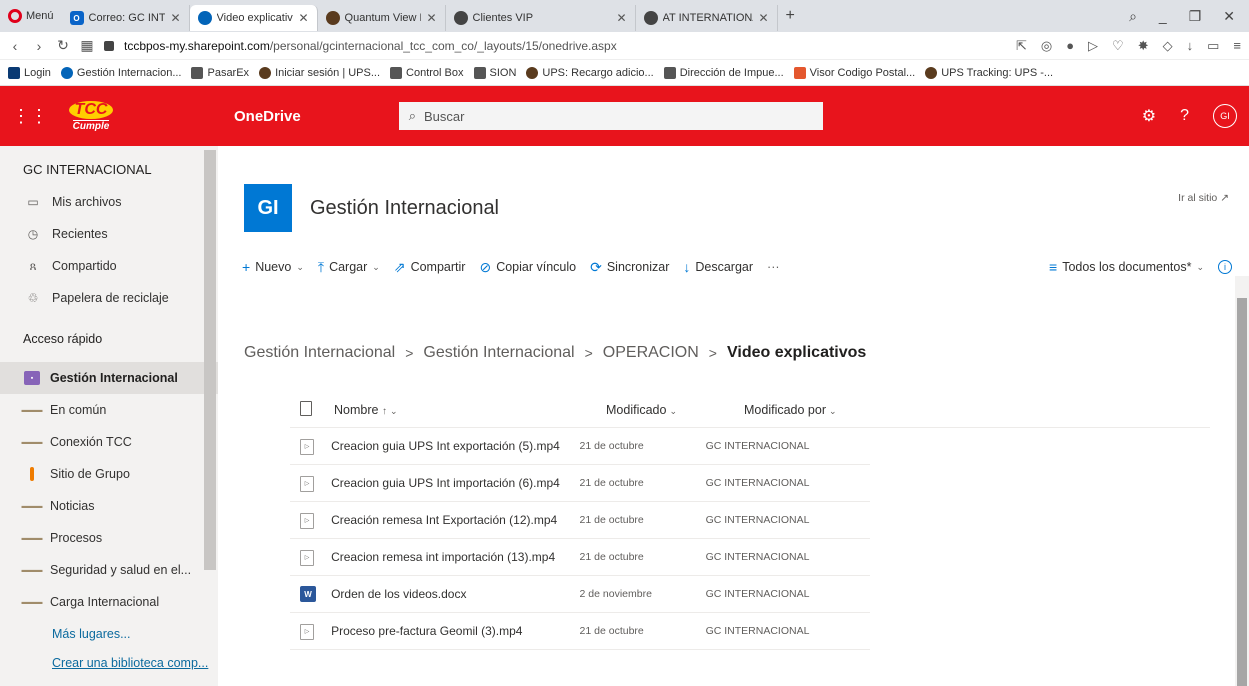 Image resolution: width=1249 pixels, height=686 pixels. What do you see at coordinates (718, 267) in the screenshot?
I see `download-button: ↓ Descargar` at bounding box center [718, 267].